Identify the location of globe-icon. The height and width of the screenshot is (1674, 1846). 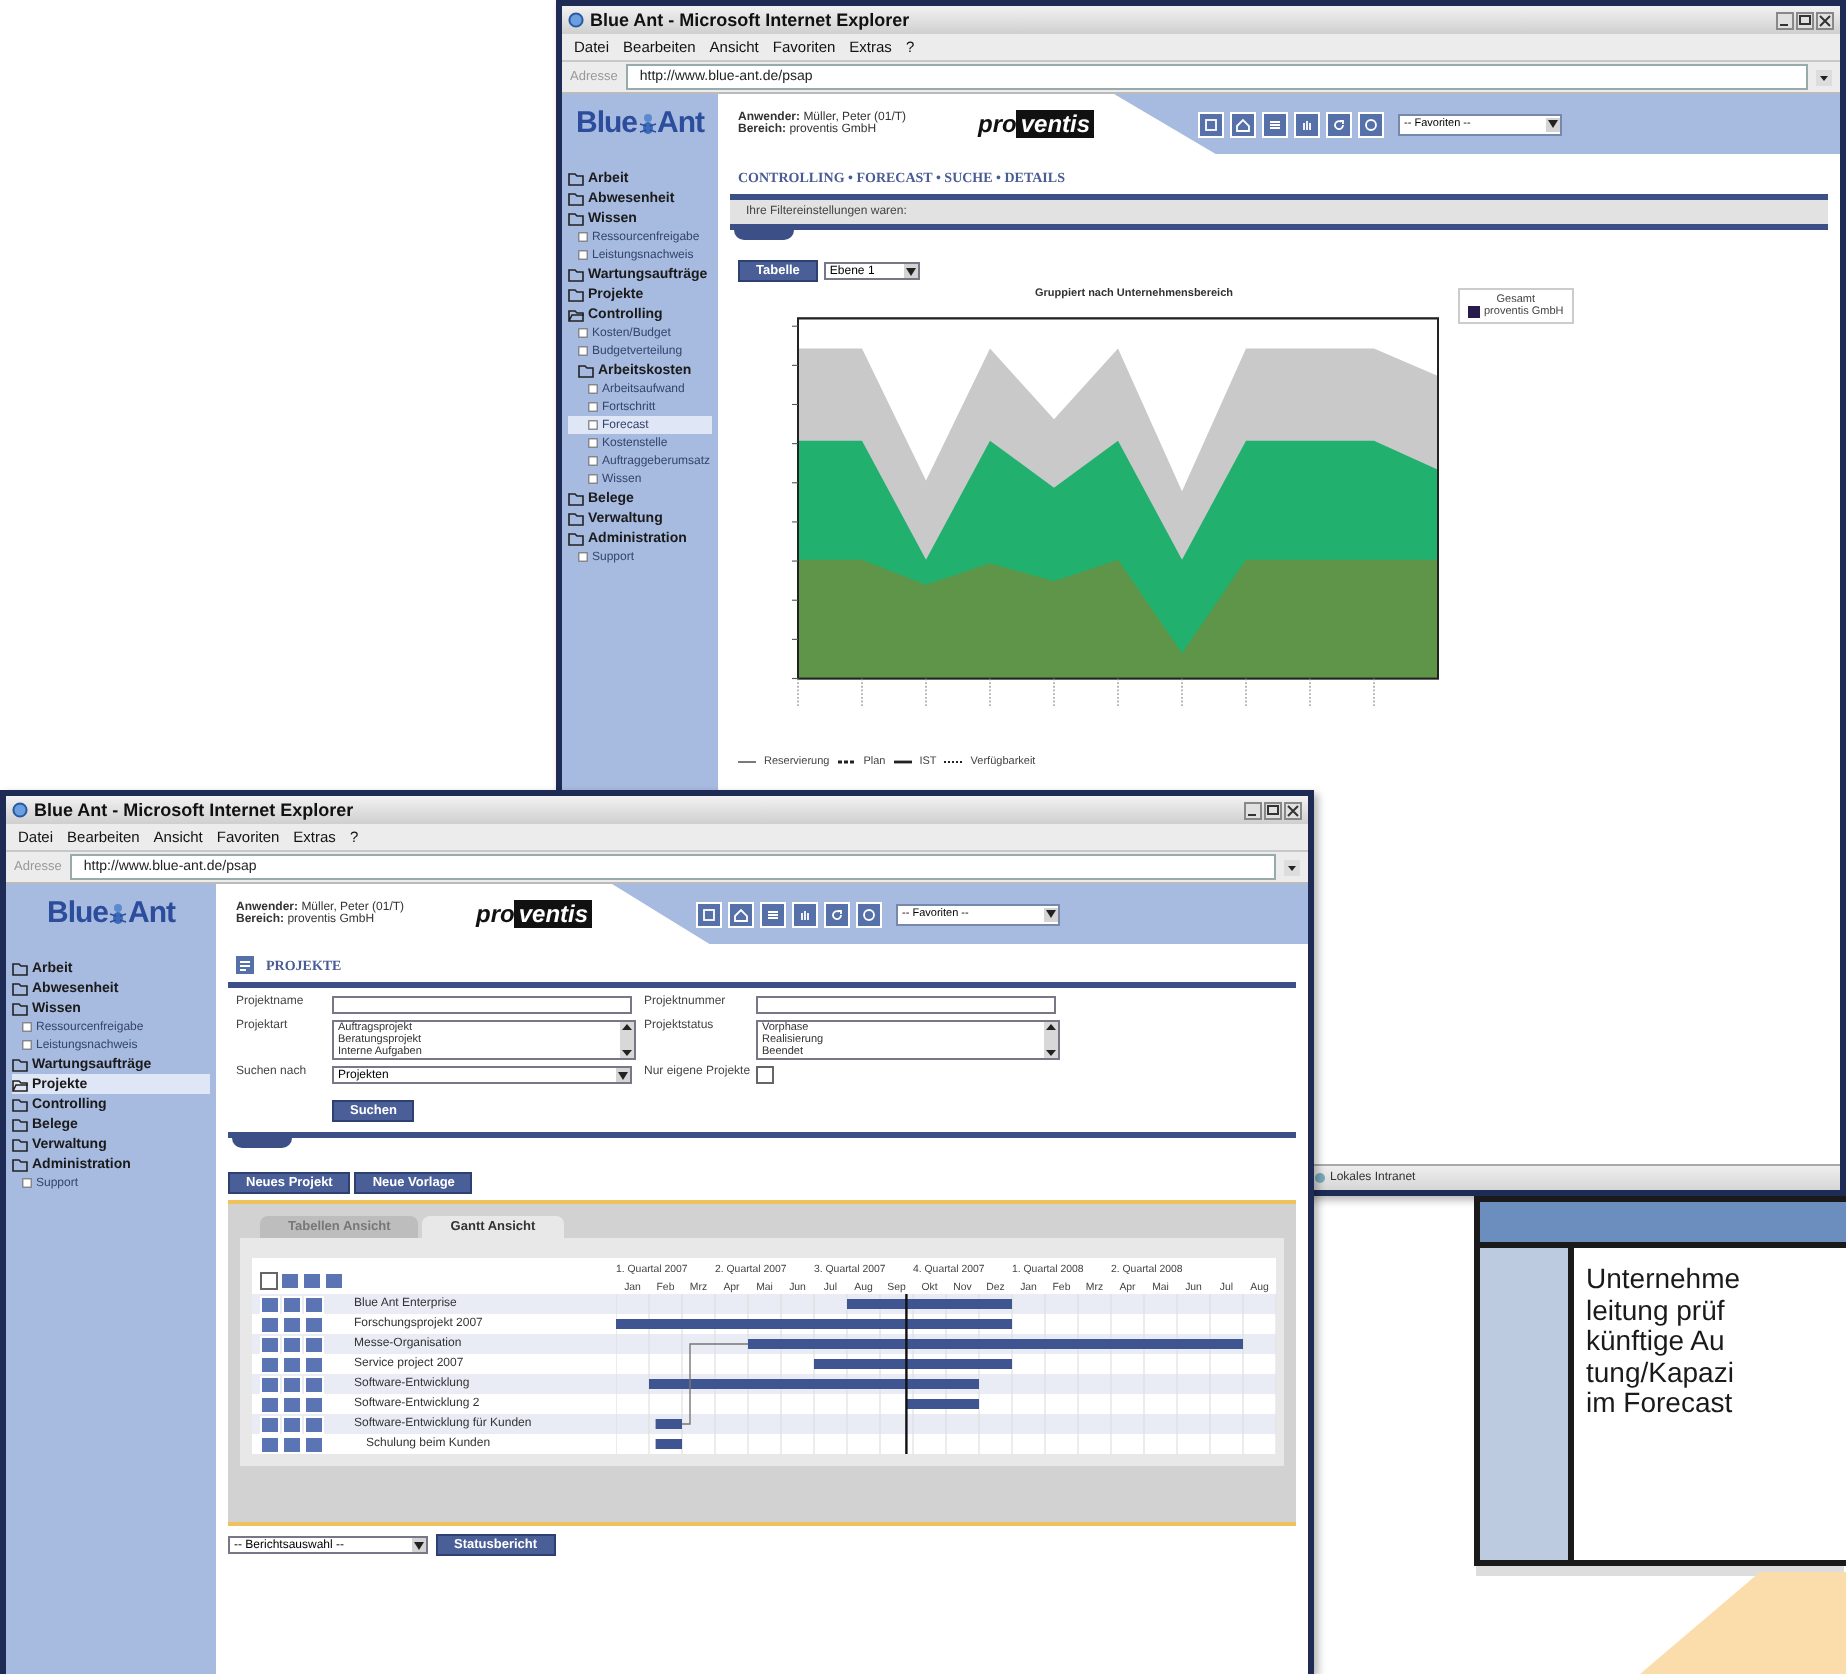
(1320, 1178).